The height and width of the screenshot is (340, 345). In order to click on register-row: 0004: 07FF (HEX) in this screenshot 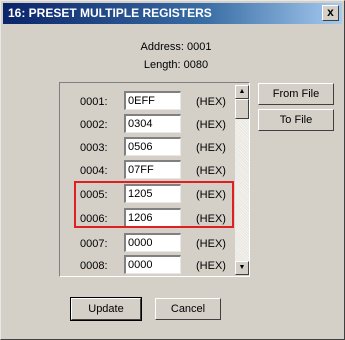, I will do `click(150, 171)`.